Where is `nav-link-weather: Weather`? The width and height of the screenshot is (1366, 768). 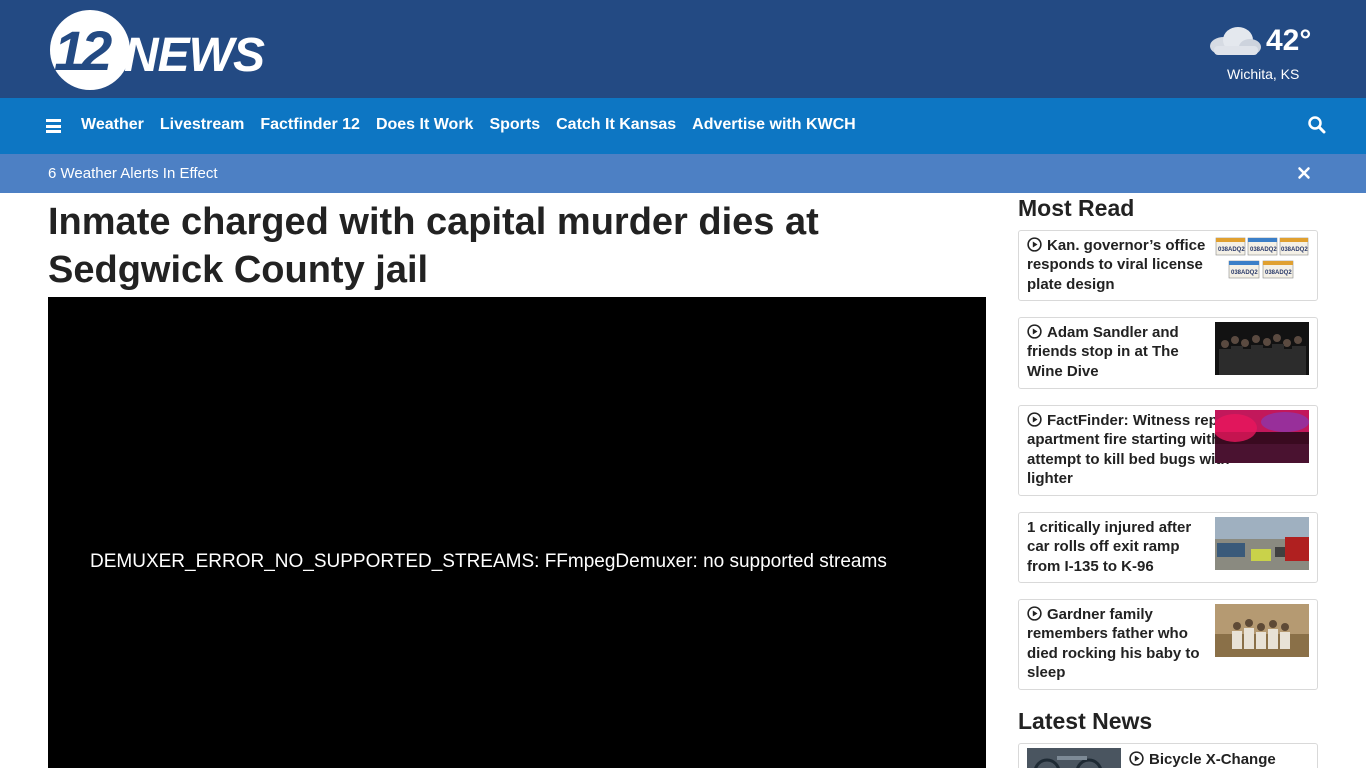
nav-link-weather: Weather is located at coordinates (112, 125).